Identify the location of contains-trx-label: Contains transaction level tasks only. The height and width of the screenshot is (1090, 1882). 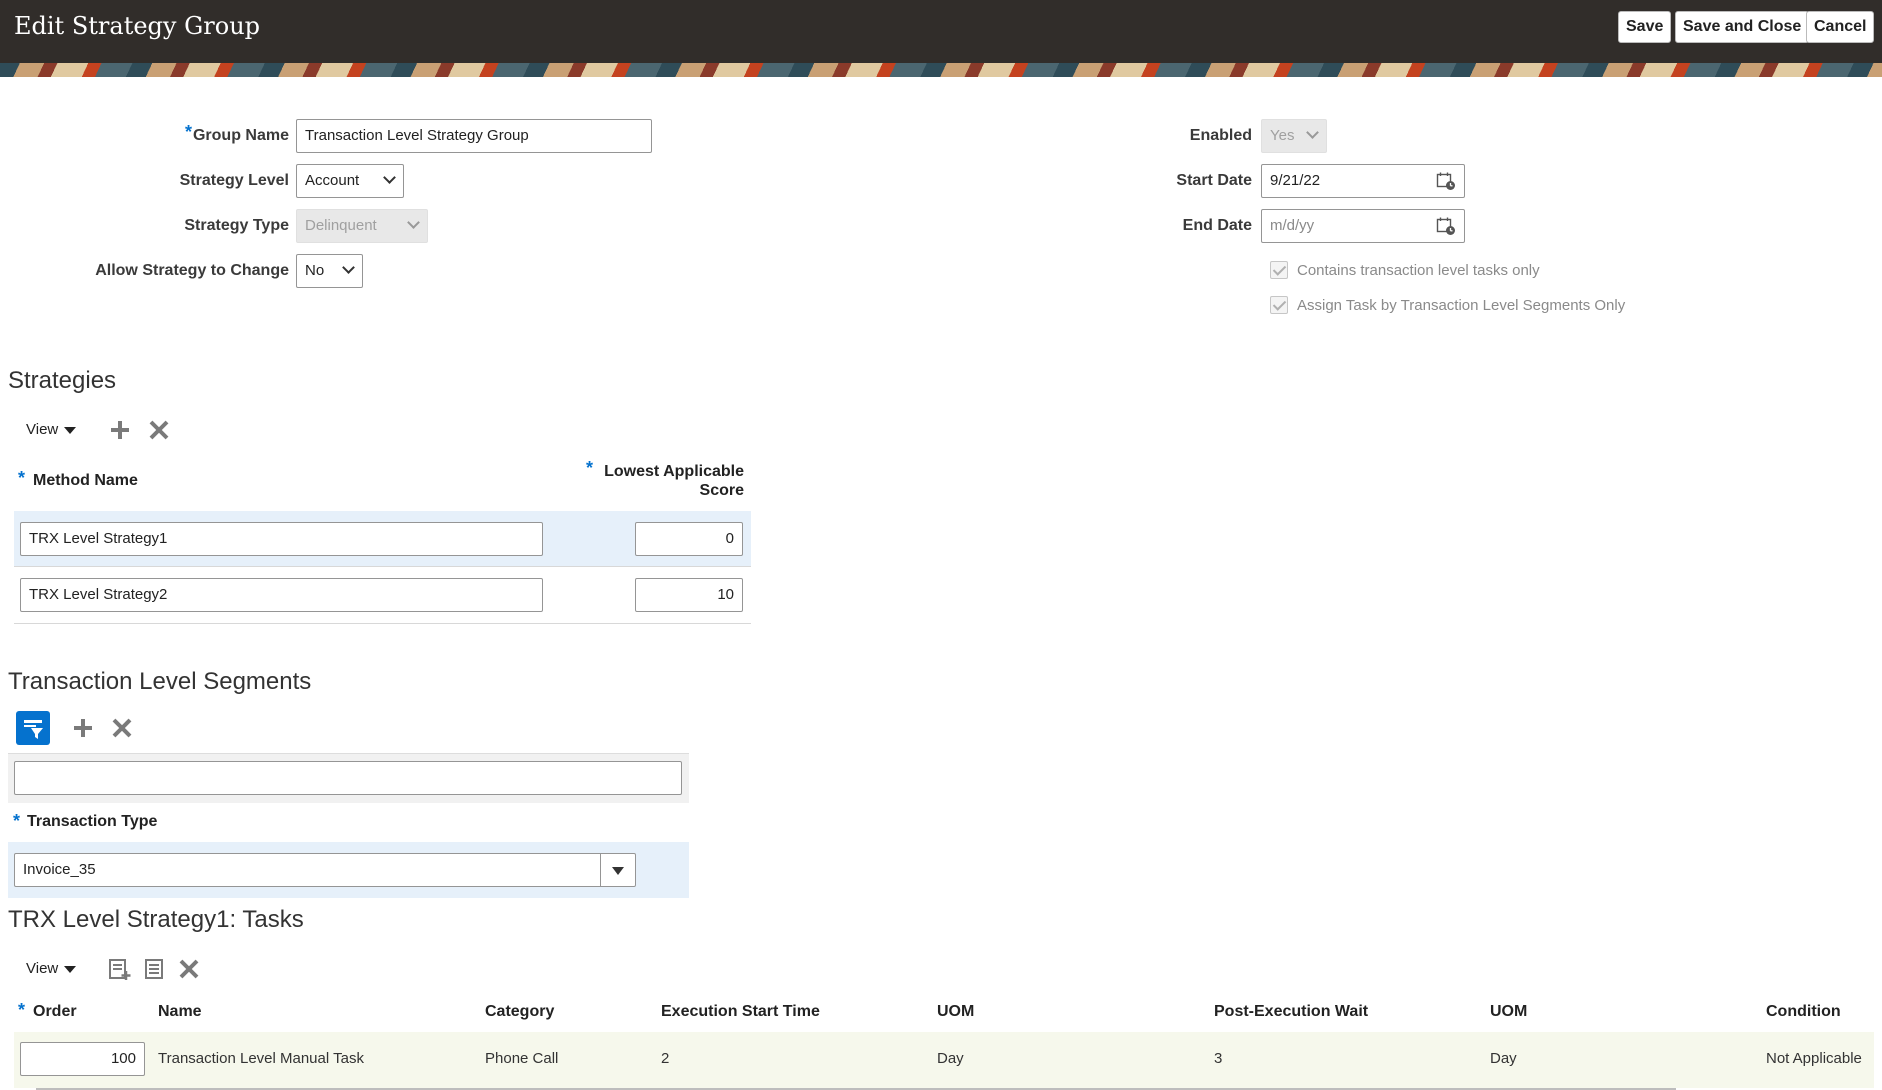
(1418, 270).